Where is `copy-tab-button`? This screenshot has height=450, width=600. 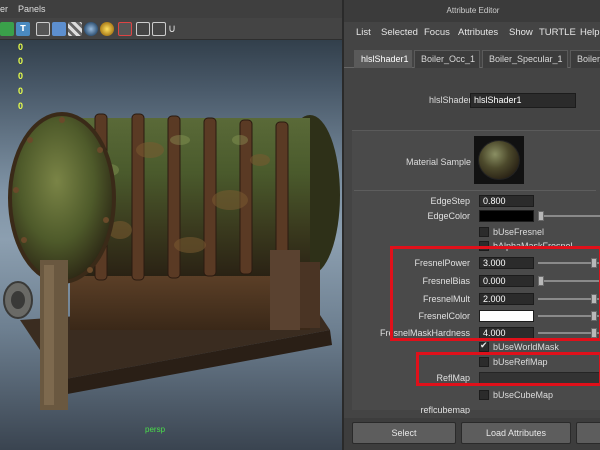
copy-tab-button is located at coordinates (588, 433).